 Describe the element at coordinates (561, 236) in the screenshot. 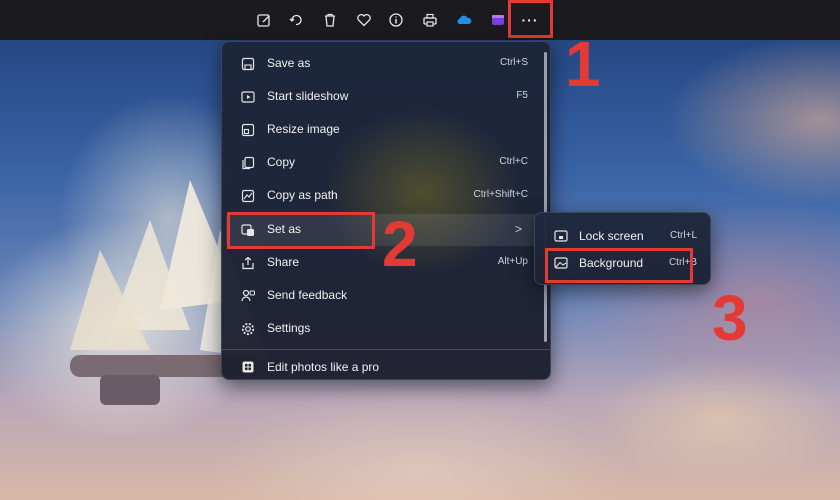

I see `lock-screen-icon` at that location.